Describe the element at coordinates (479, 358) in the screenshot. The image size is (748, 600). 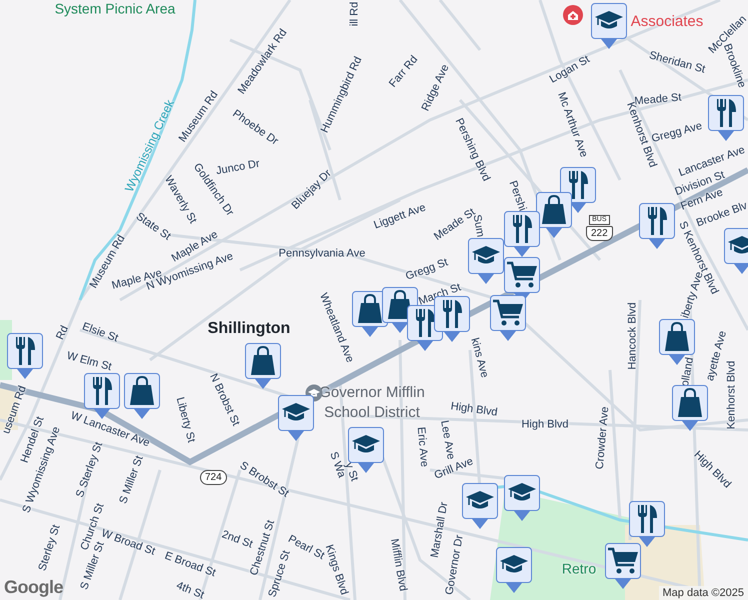
I see `street-label: kins Ave` at that location.